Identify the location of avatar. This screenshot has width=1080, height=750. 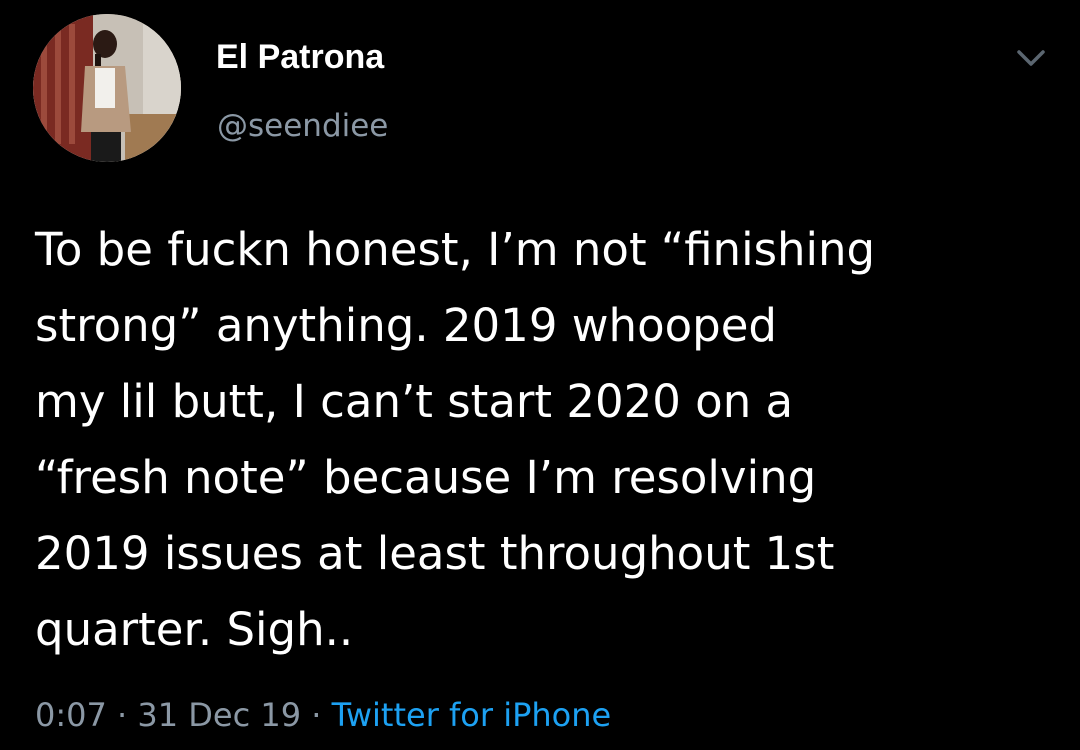
(107, 88).